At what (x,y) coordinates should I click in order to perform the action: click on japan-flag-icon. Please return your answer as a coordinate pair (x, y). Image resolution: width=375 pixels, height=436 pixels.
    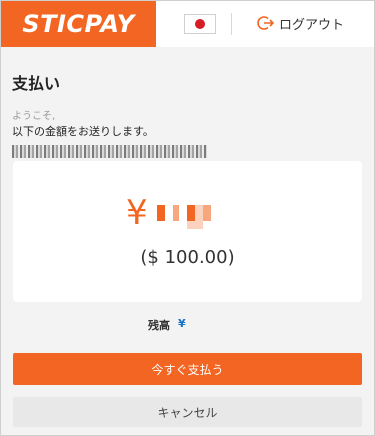
    Looking at the image, I should click on (200, 24).